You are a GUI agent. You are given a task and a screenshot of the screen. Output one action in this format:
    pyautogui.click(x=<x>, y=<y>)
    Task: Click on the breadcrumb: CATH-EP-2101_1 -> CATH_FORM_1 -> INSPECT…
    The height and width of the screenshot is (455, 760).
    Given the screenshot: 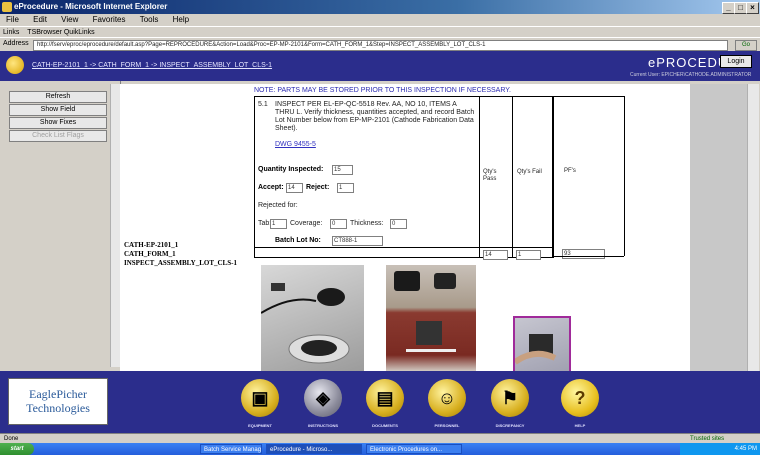 What is the action you would take?
    pyautogui.click(x=152, y=65)
    